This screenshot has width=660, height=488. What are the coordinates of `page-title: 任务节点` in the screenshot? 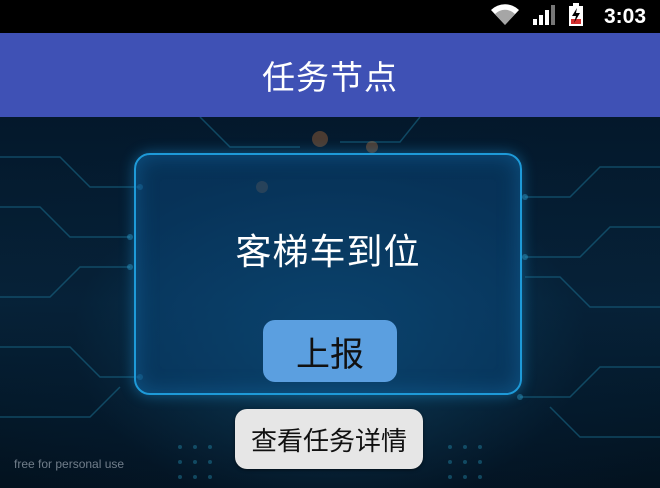 It's located at (330, 77).